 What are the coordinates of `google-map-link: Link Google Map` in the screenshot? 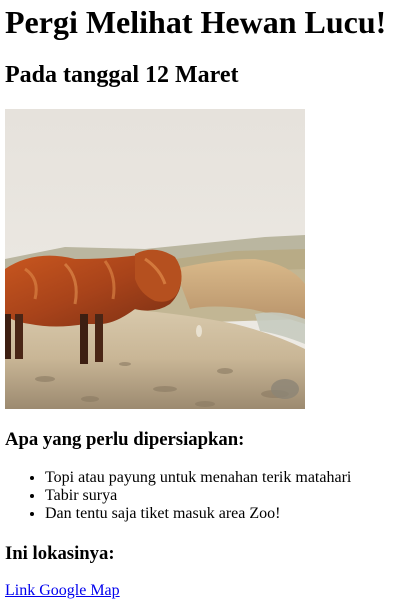 It's located at (62, 591).